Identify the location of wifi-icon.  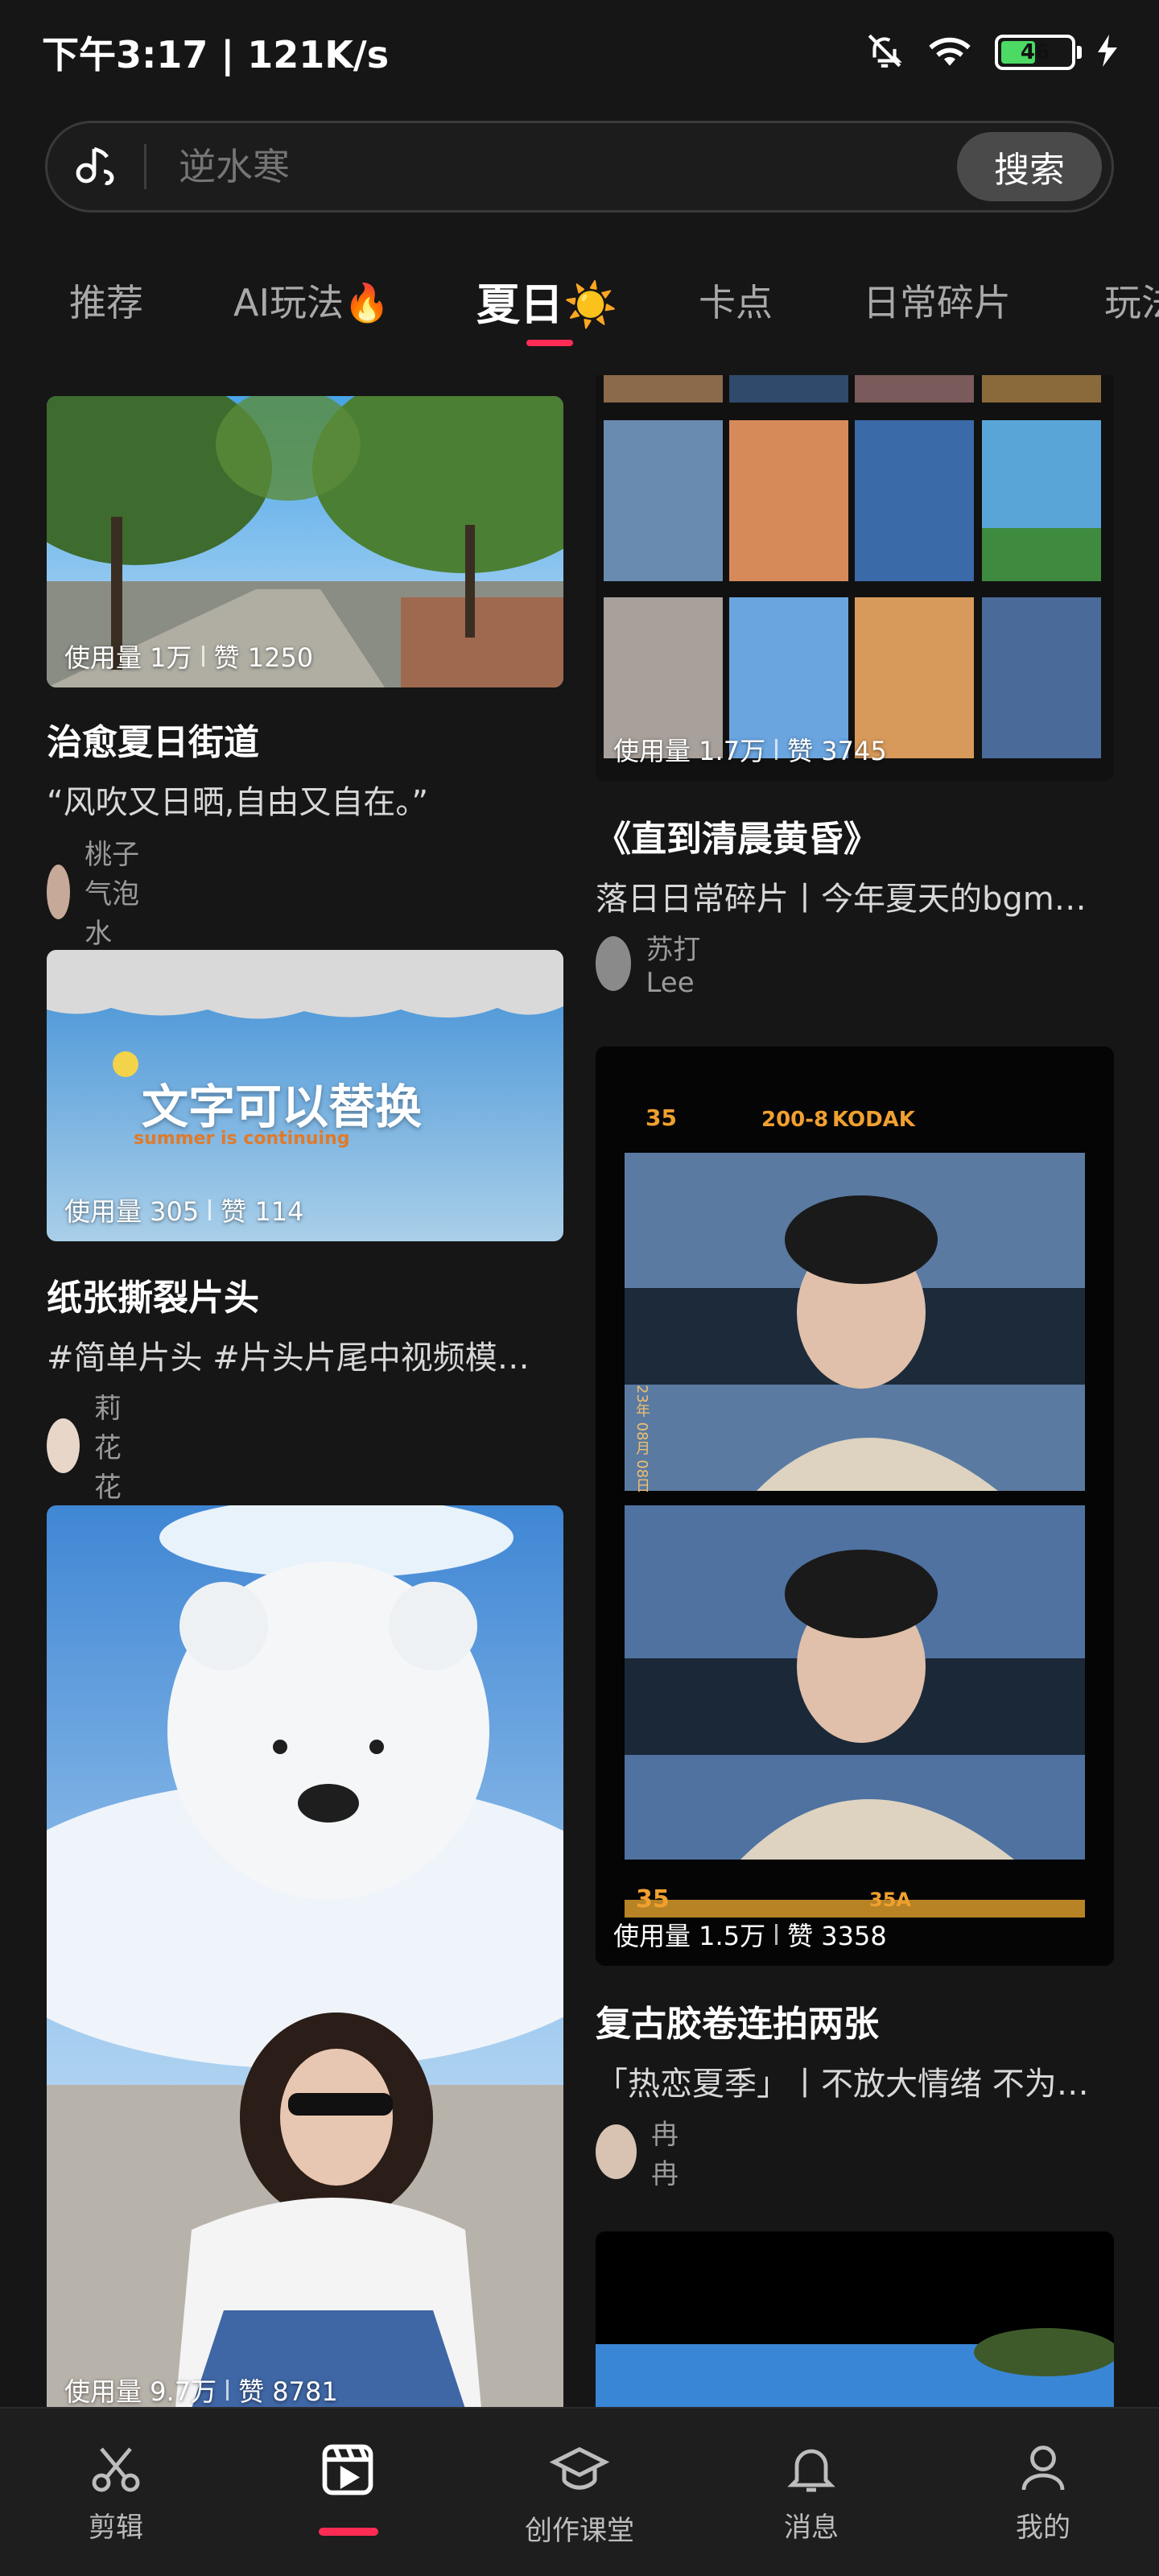
(949, 53).